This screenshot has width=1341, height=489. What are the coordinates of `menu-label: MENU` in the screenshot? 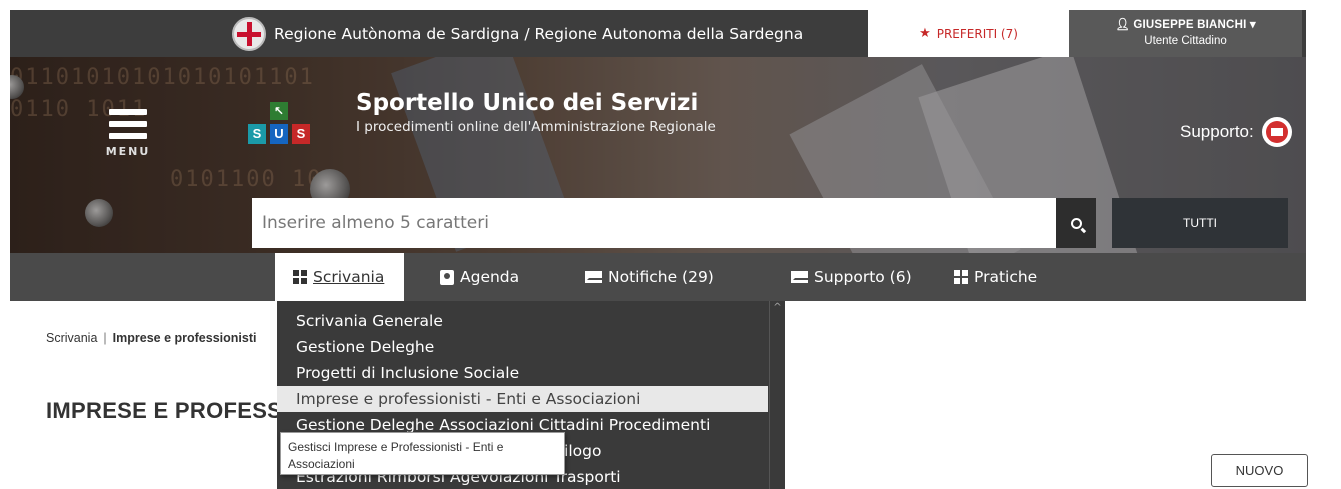 It's located at (128, 151).